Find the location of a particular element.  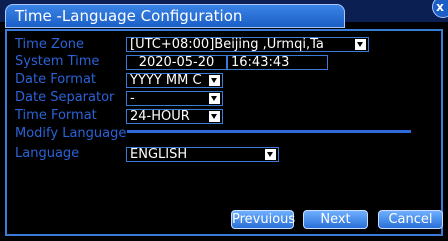

system-date-field: 2020-05-20 is located at coordinates (176, 62).